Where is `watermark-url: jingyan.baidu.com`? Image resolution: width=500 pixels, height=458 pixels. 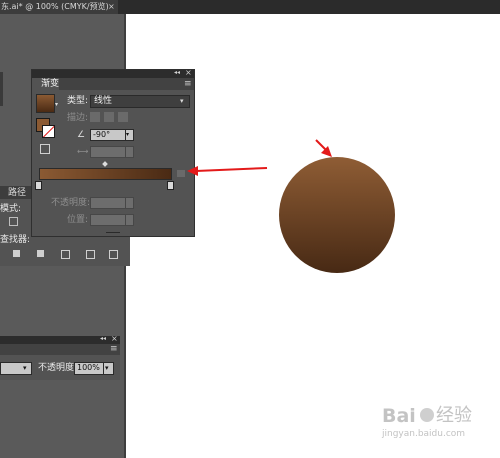
watermark-url: jingyan.baidu.com is located at coordinates (424, 434).